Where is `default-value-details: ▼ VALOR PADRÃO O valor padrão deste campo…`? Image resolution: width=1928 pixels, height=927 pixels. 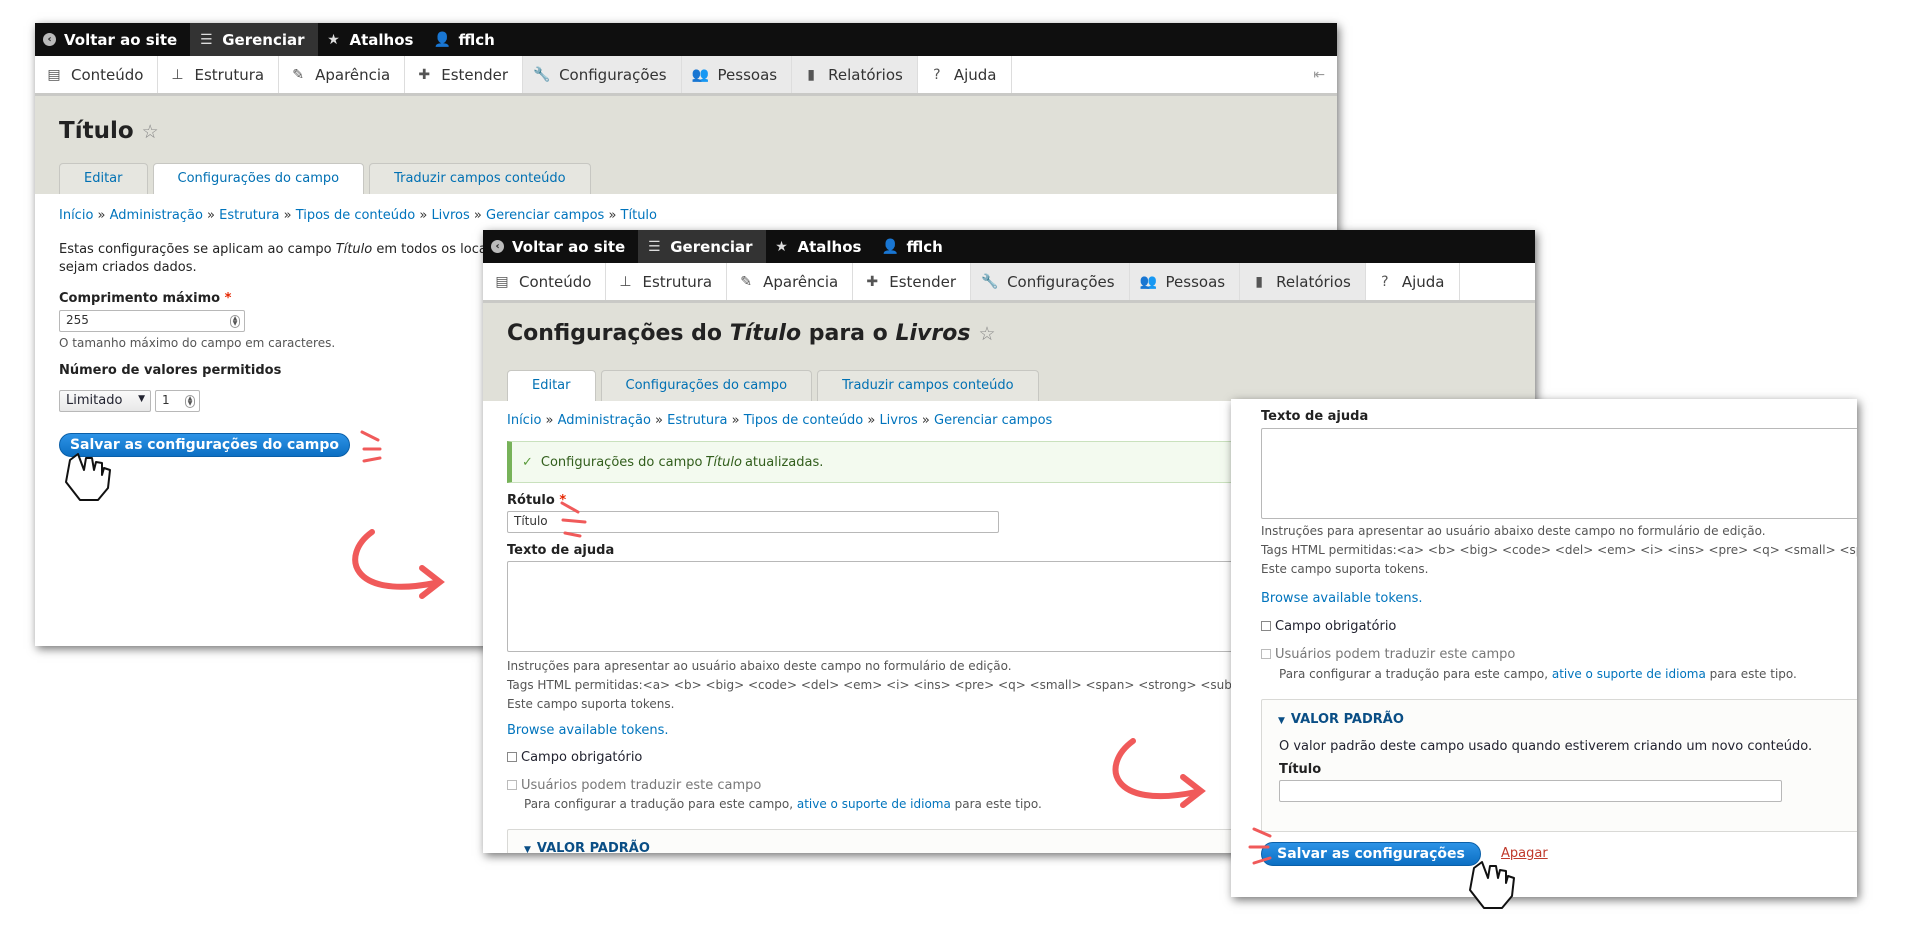
default-value-details: ▼ VALOR PADRÃO O valor padrão deste campo… is located at coordinates (1559, 765).